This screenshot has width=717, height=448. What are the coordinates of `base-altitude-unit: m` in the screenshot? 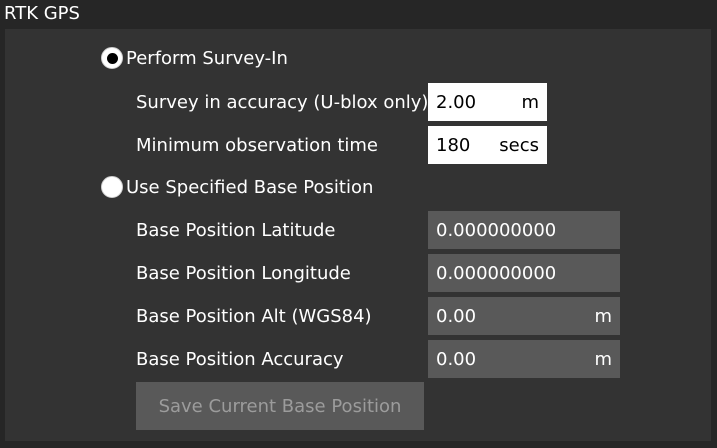 It's located at (603, 316).